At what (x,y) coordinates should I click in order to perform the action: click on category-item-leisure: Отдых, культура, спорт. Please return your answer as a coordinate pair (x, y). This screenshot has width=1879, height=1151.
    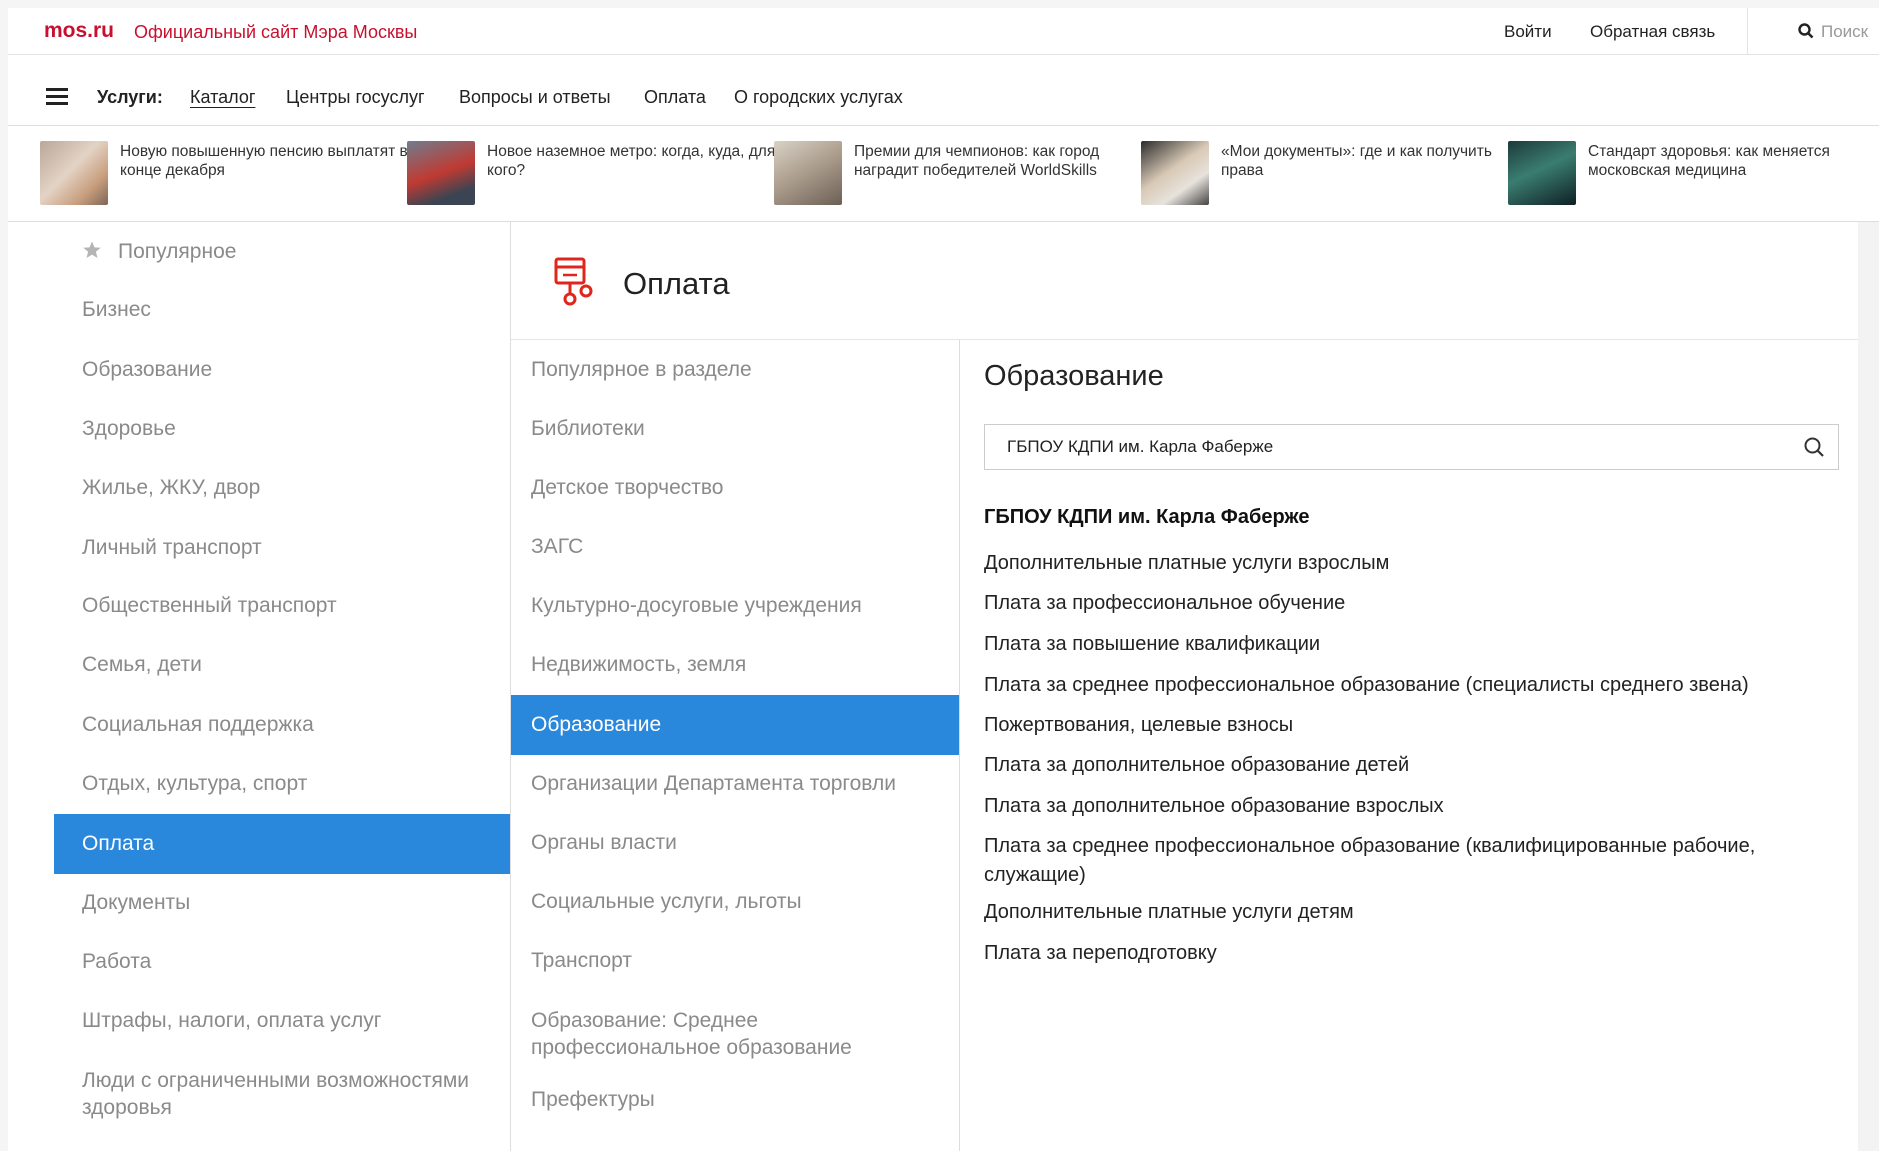
    Looking at the image, I should click on (282, 784).